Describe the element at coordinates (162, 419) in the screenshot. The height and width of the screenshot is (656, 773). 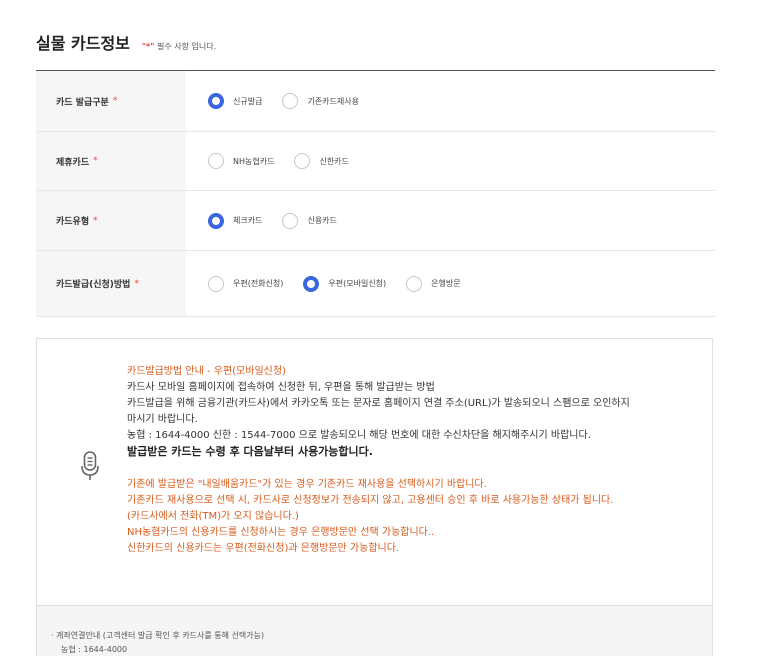
I see `notice-line: 마시기 바랍니다.` at that location.